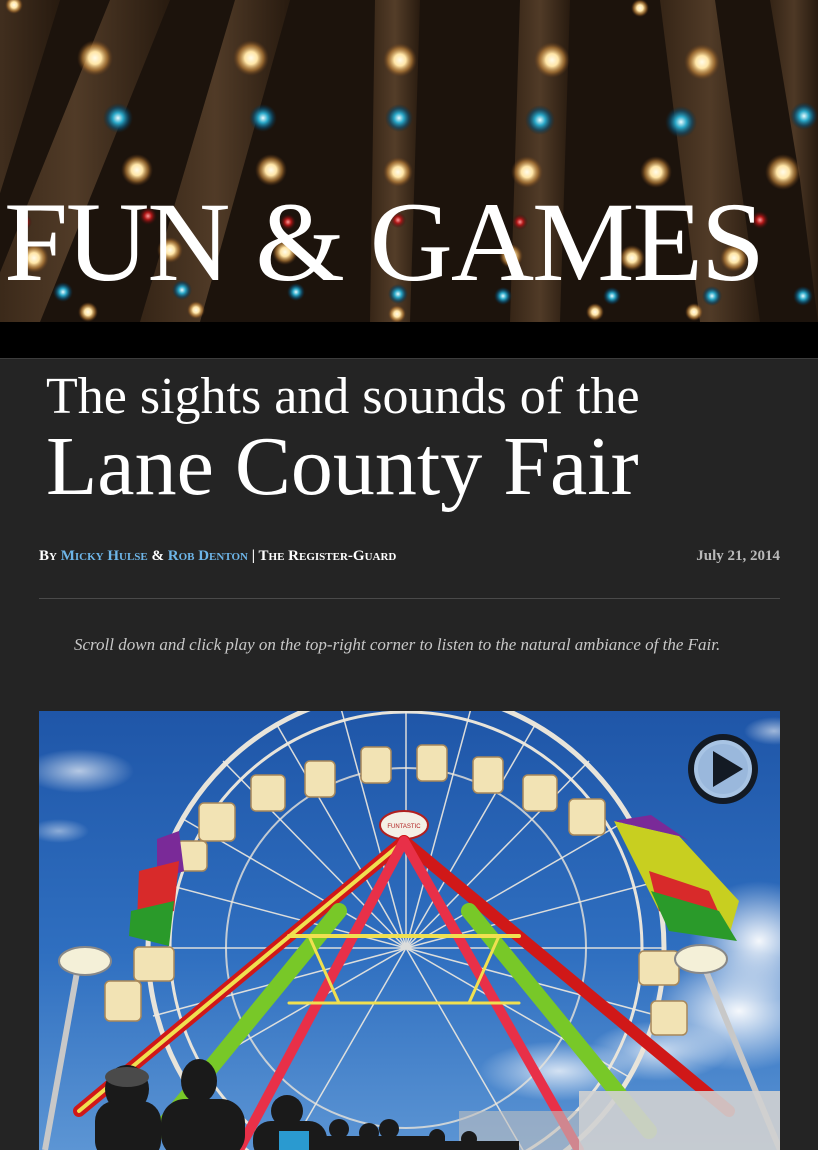 This screenshot has height=1150, width=818. Describe the element at coordinates (409, 358) in the screenshot. I see `hero-divider` at that location.